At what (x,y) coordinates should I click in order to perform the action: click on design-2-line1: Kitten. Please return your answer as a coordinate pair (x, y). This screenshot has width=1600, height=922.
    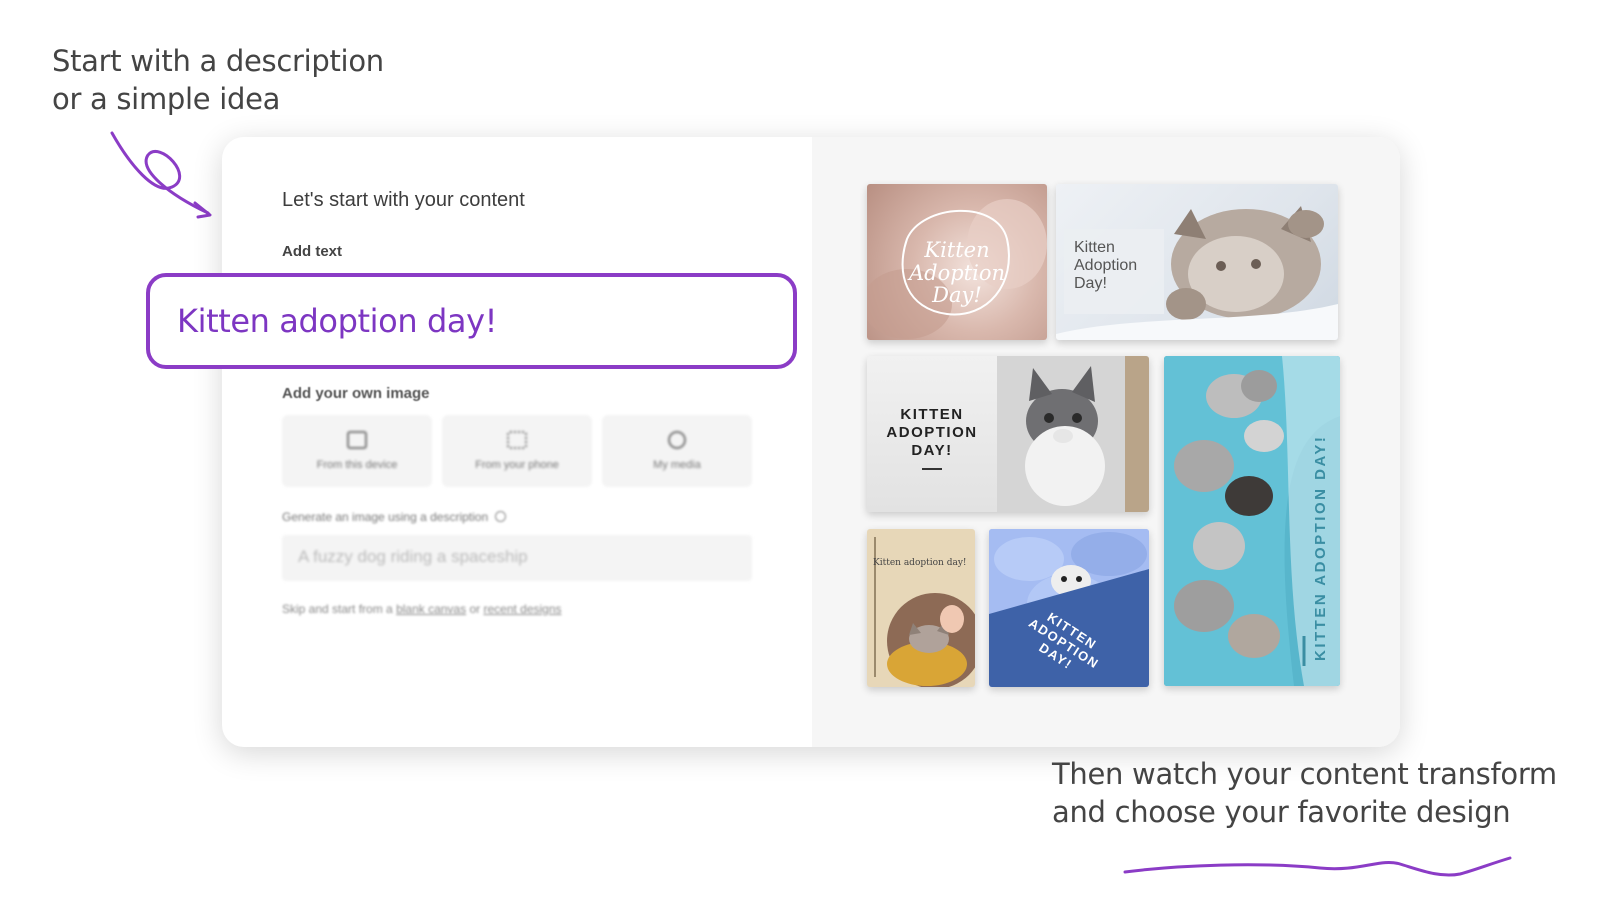
    Looking at the image, I should click on (1094, 247).